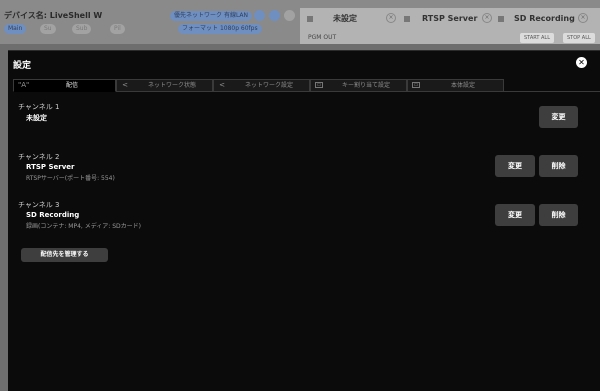 The width and height of the screenshot is (600, 391). Describe the element at coordinates (24, 85) in the screenshot. I see `quote-icon: "A"` at that location.